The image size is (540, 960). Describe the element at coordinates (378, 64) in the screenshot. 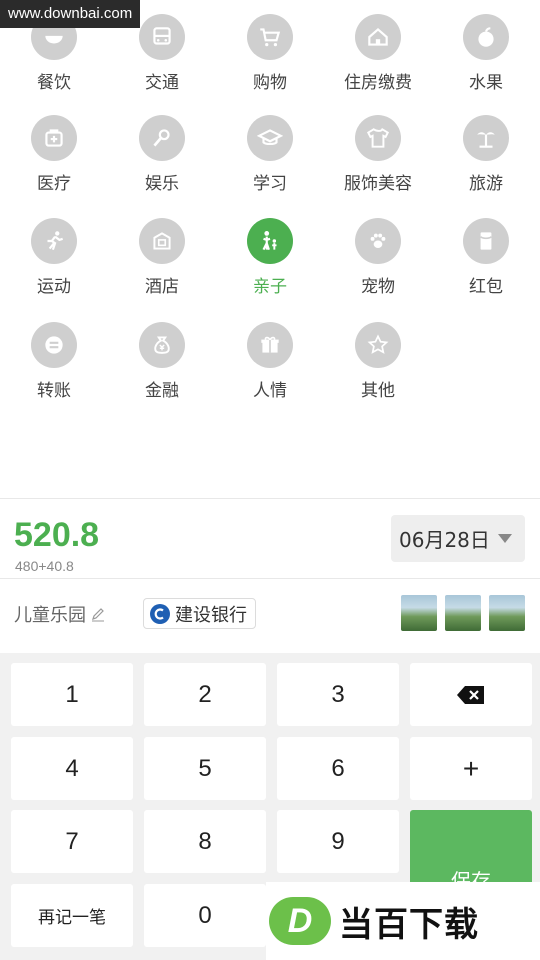

I see `category-housing: 住房缴费` at that location.